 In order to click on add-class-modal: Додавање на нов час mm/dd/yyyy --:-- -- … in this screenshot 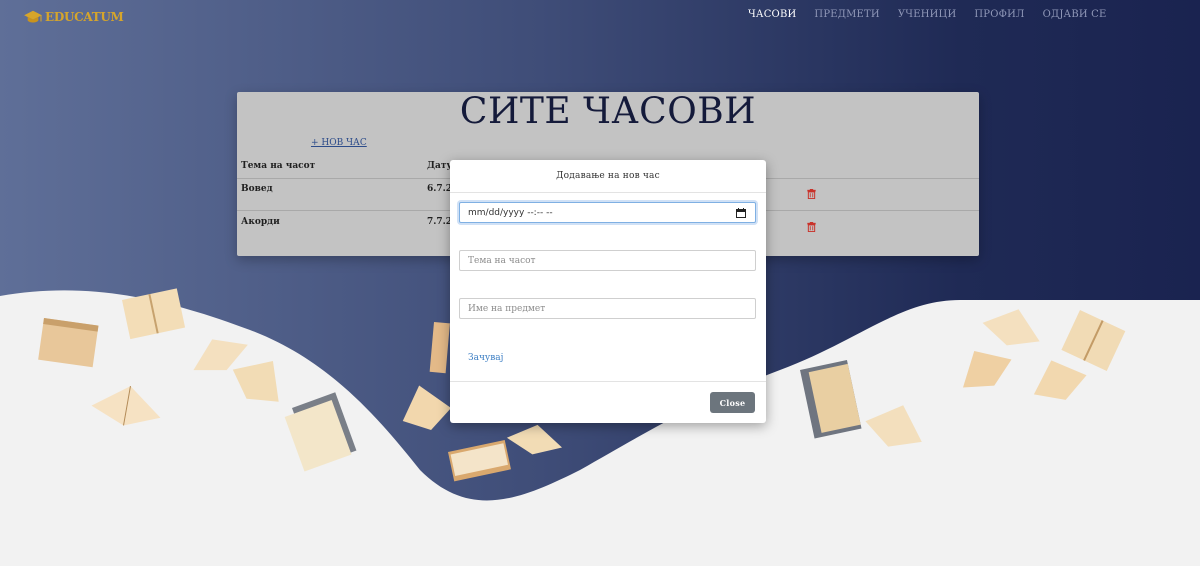, I will do `click(608, 291)`.